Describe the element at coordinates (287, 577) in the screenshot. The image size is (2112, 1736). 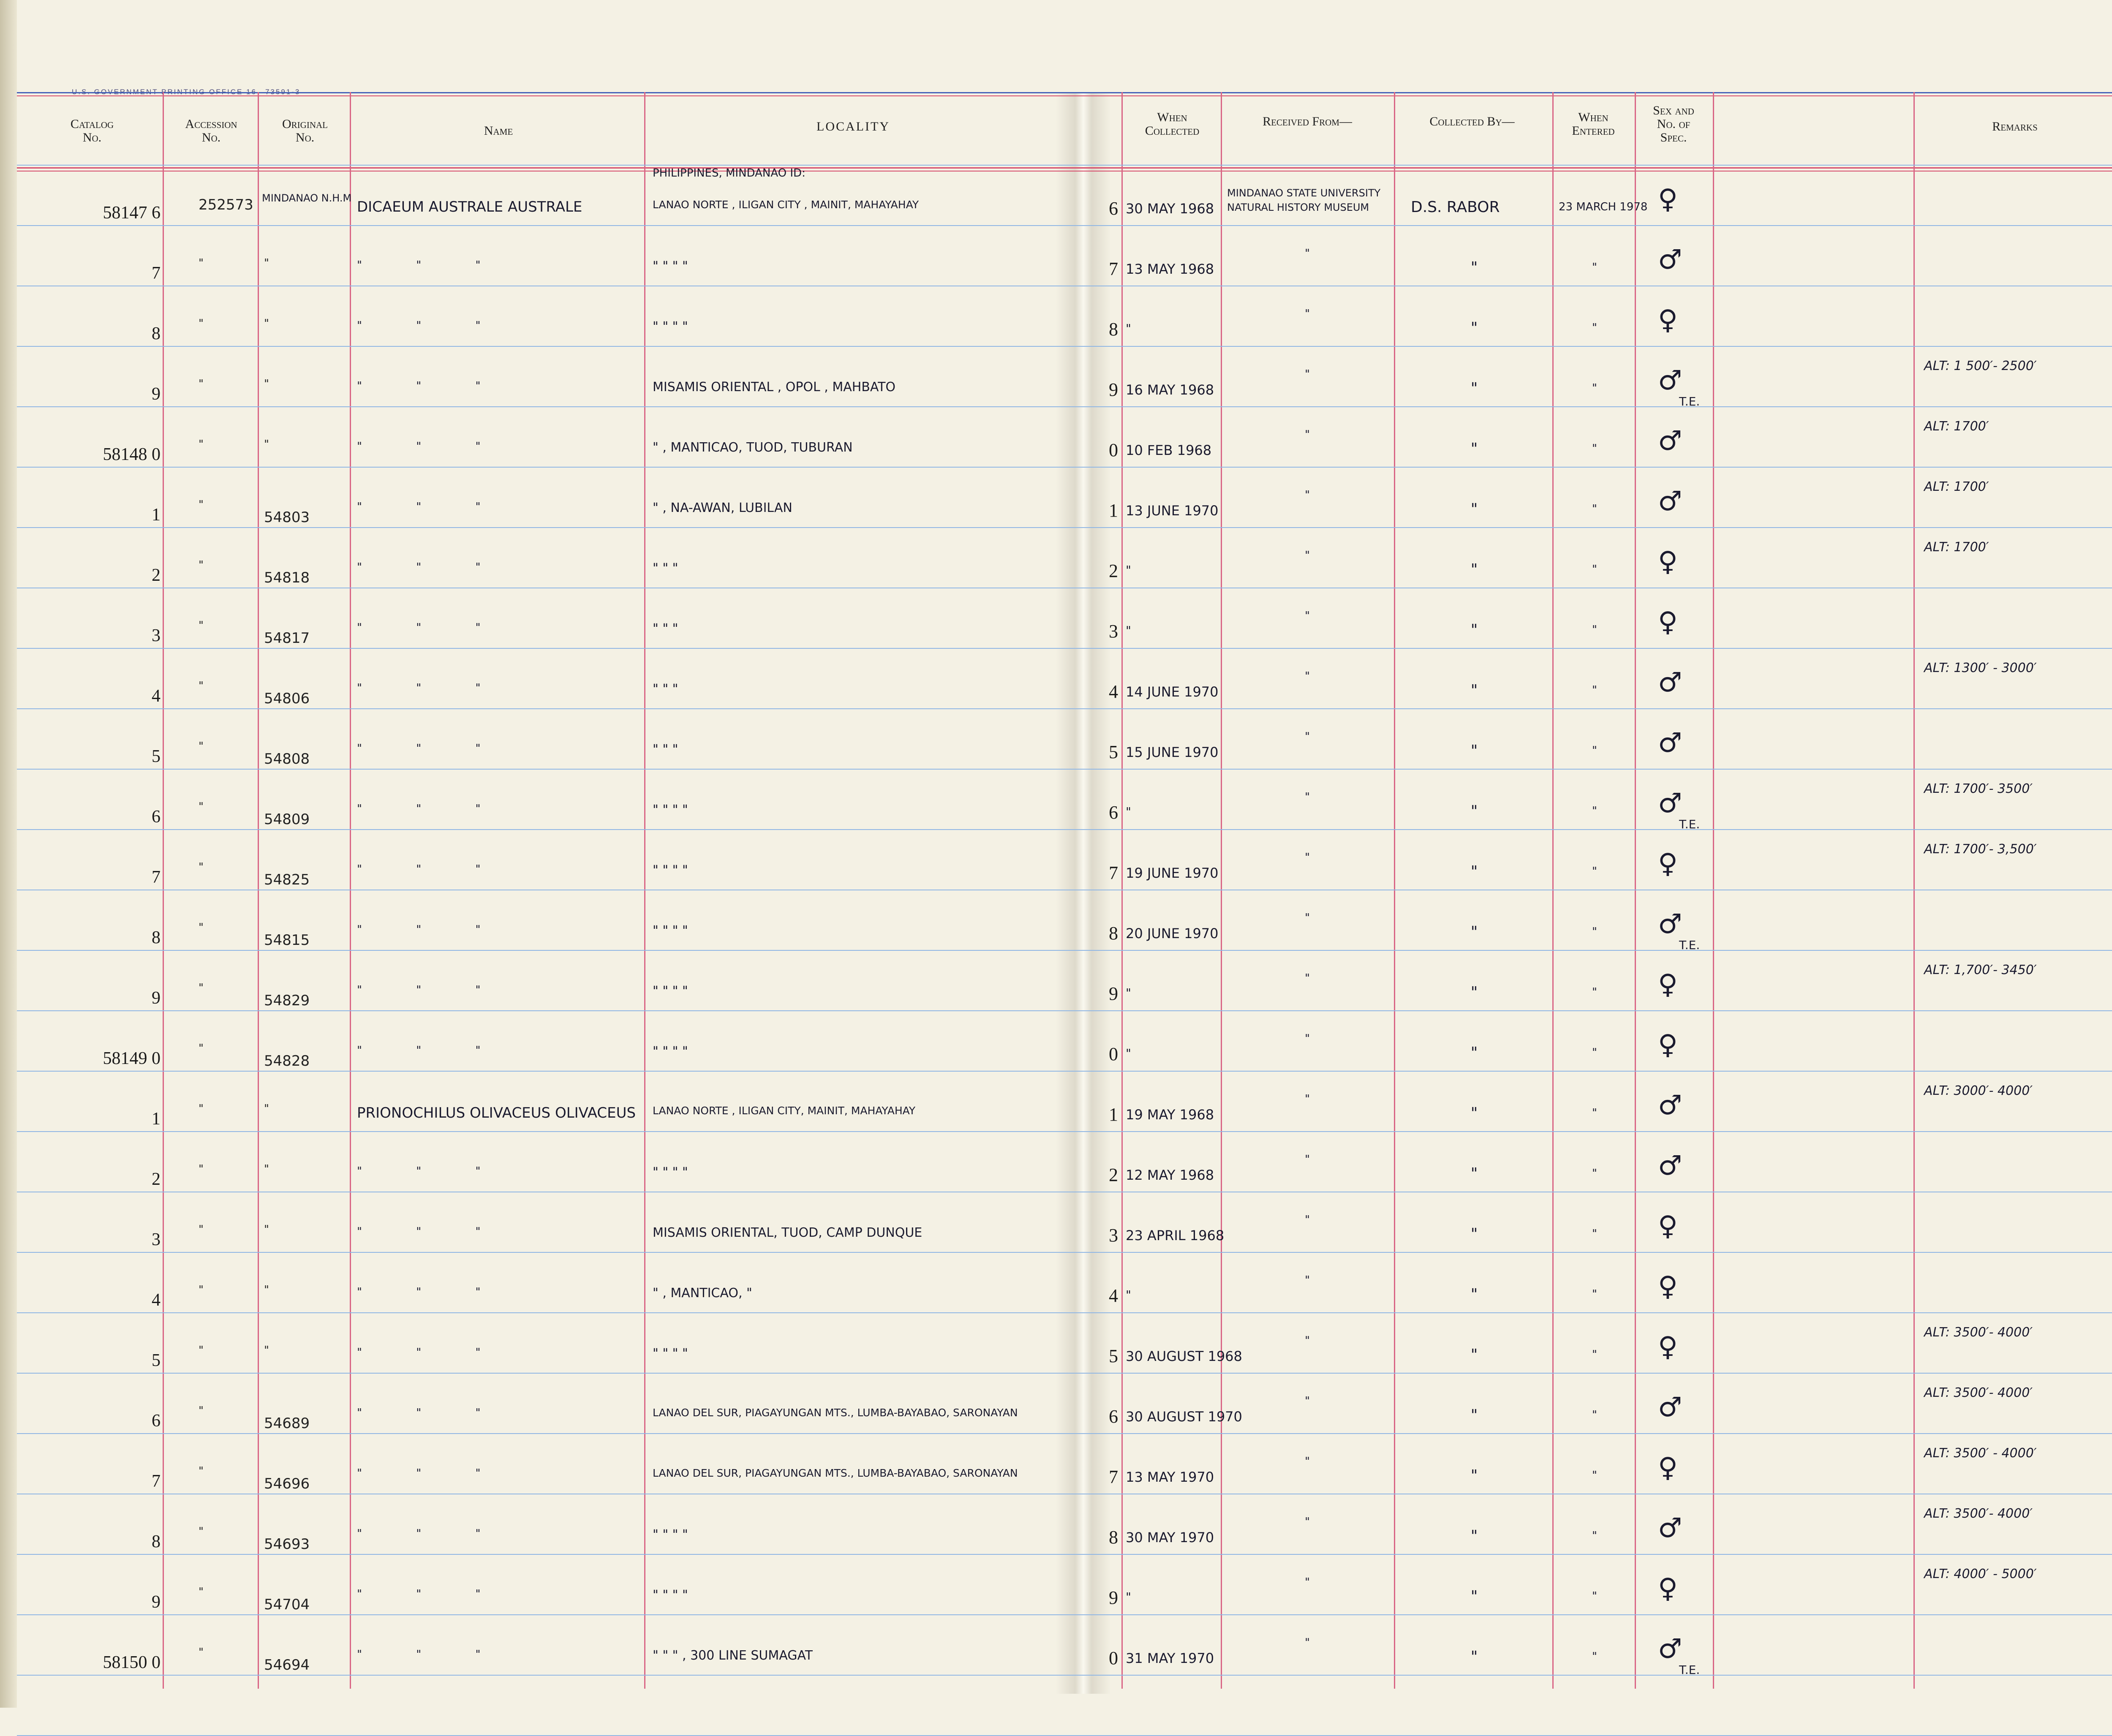
I see `original-number: 54818` at that location.